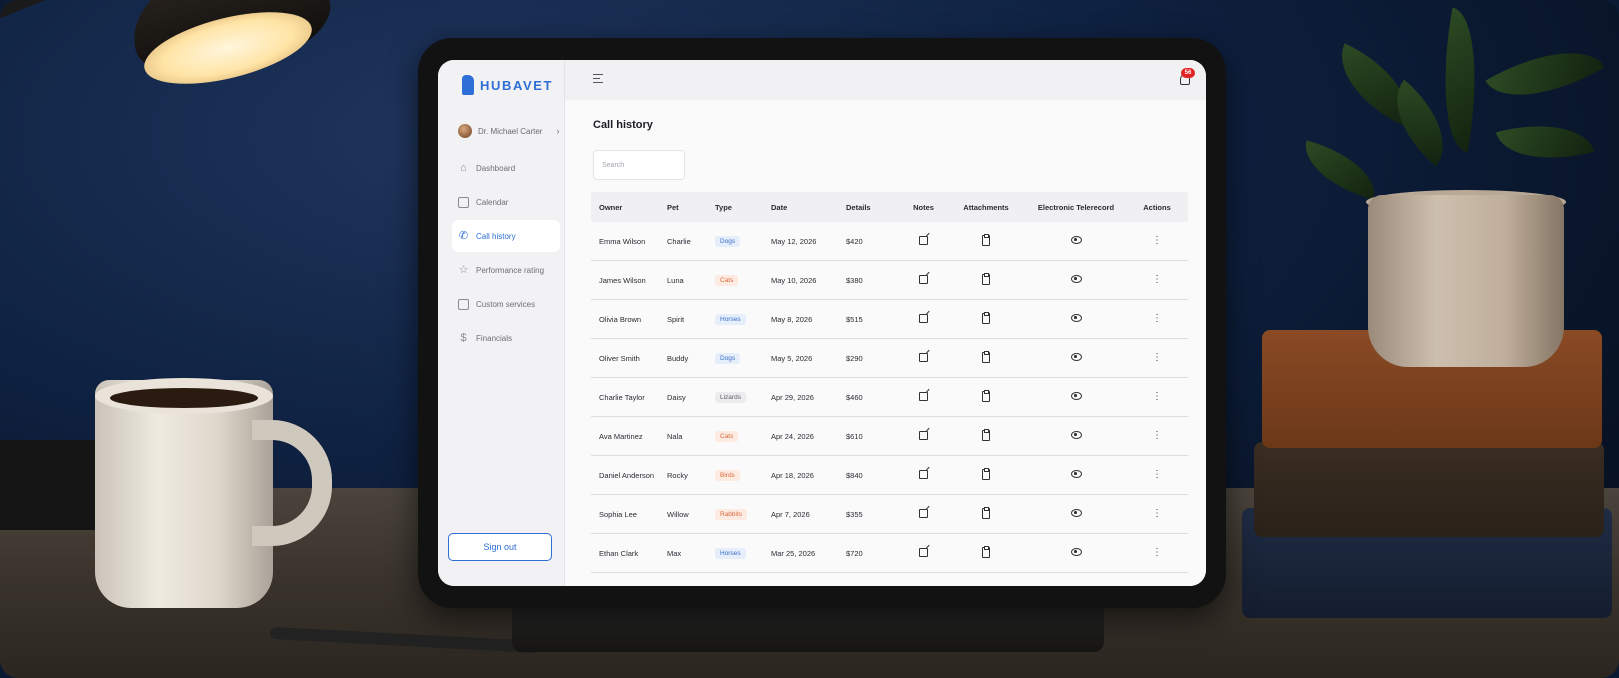  What do you see at coordinates (506, 270) in the screenshot?
I see `sidebar-item-performance-rating: ☆ Performance rating` at bounding box center [506, 270].